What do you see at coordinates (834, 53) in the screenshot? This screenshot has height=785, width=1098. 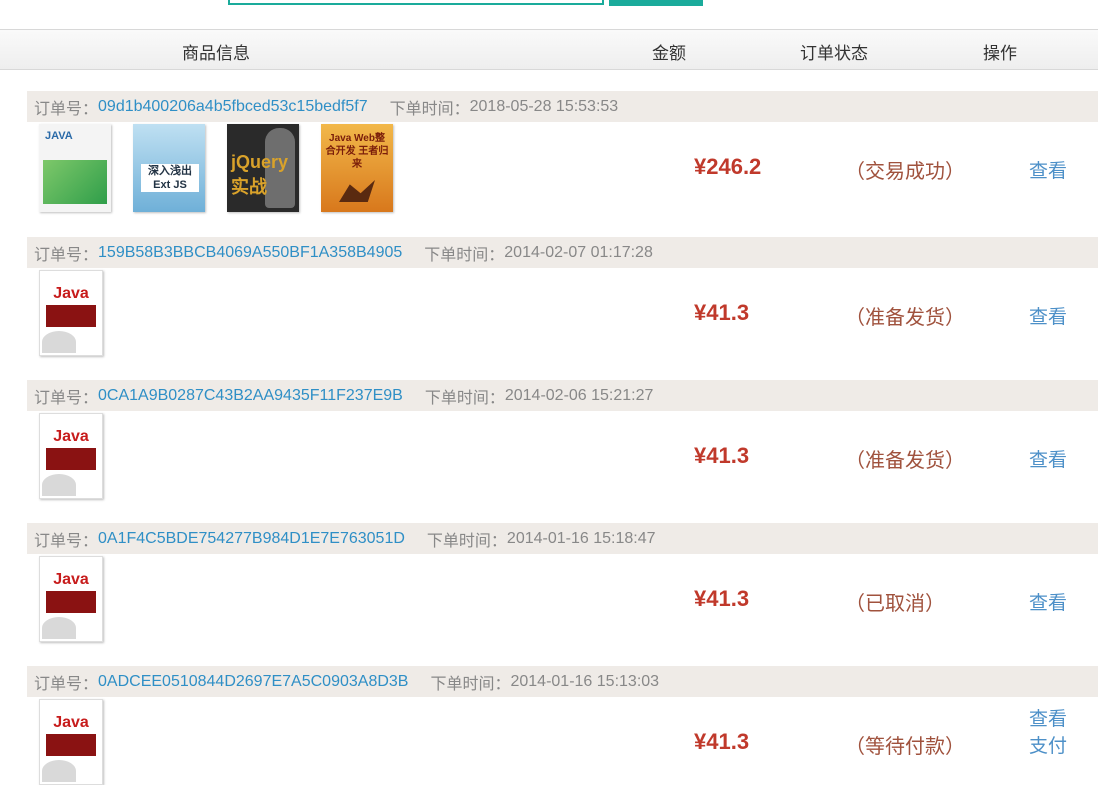 I see `header-status: 订单状态` at bounding box center [834, 53].